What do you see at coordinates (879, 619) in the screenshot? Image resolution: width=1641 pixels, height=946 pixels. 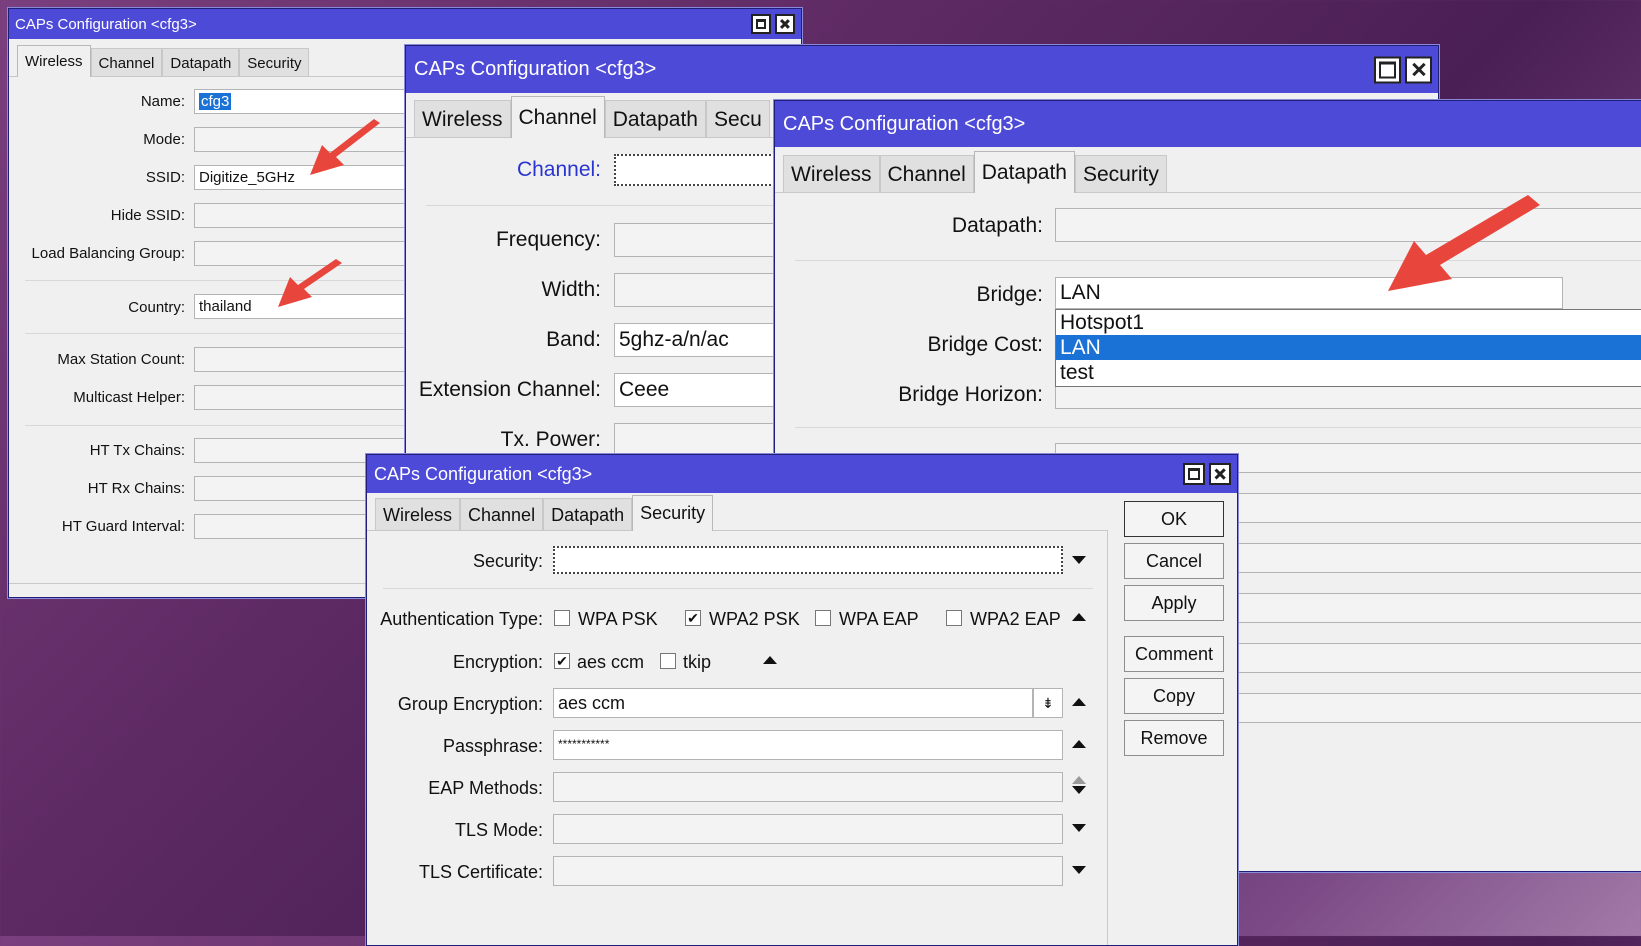 I see `wpa-eap-label: WPA EAP` at bounding box center [879, 619].